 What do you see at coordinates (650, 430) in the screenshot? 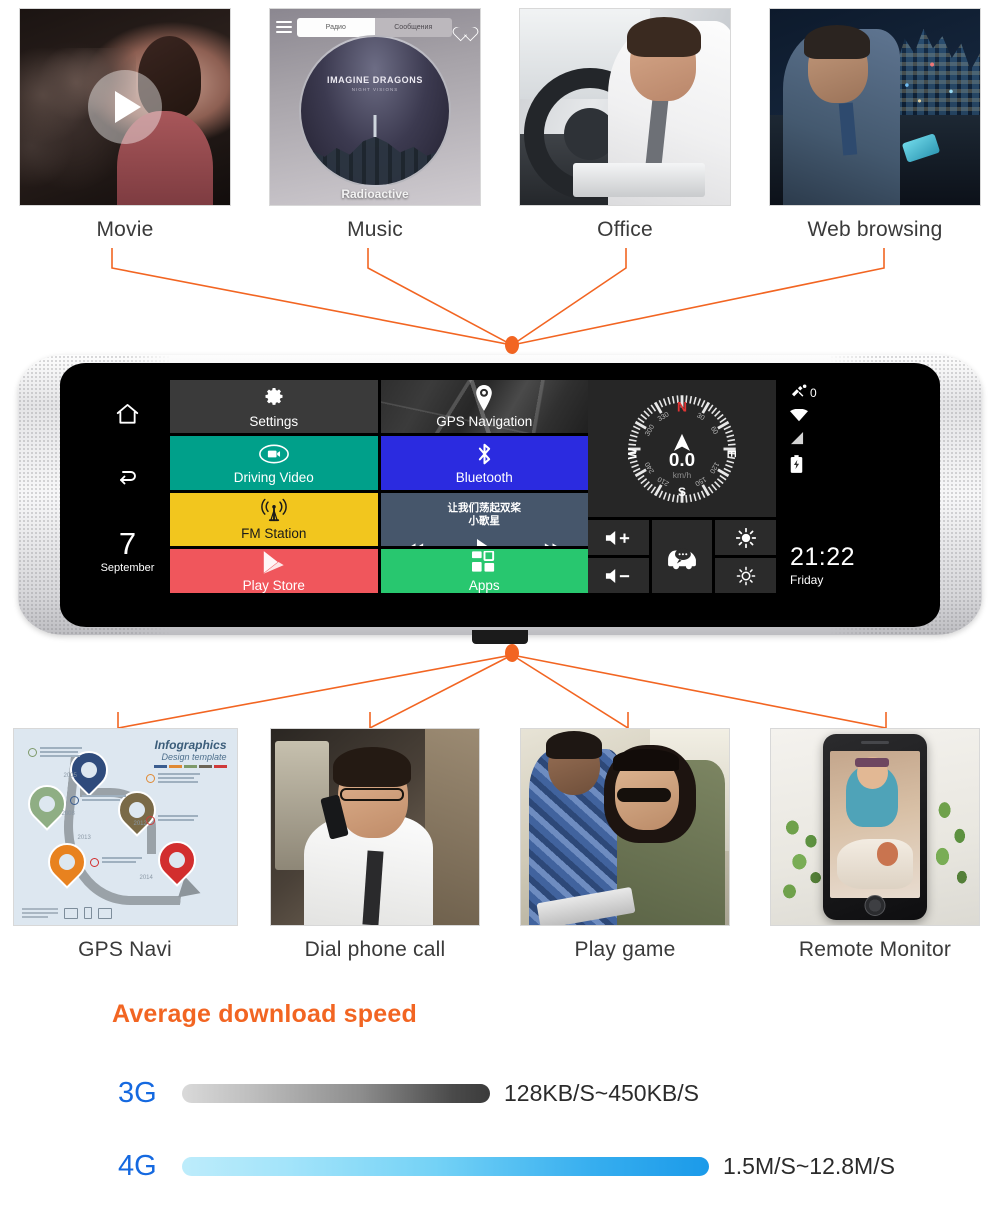
I see `compass-degree-300: 300` at bounding box center [650, 430].